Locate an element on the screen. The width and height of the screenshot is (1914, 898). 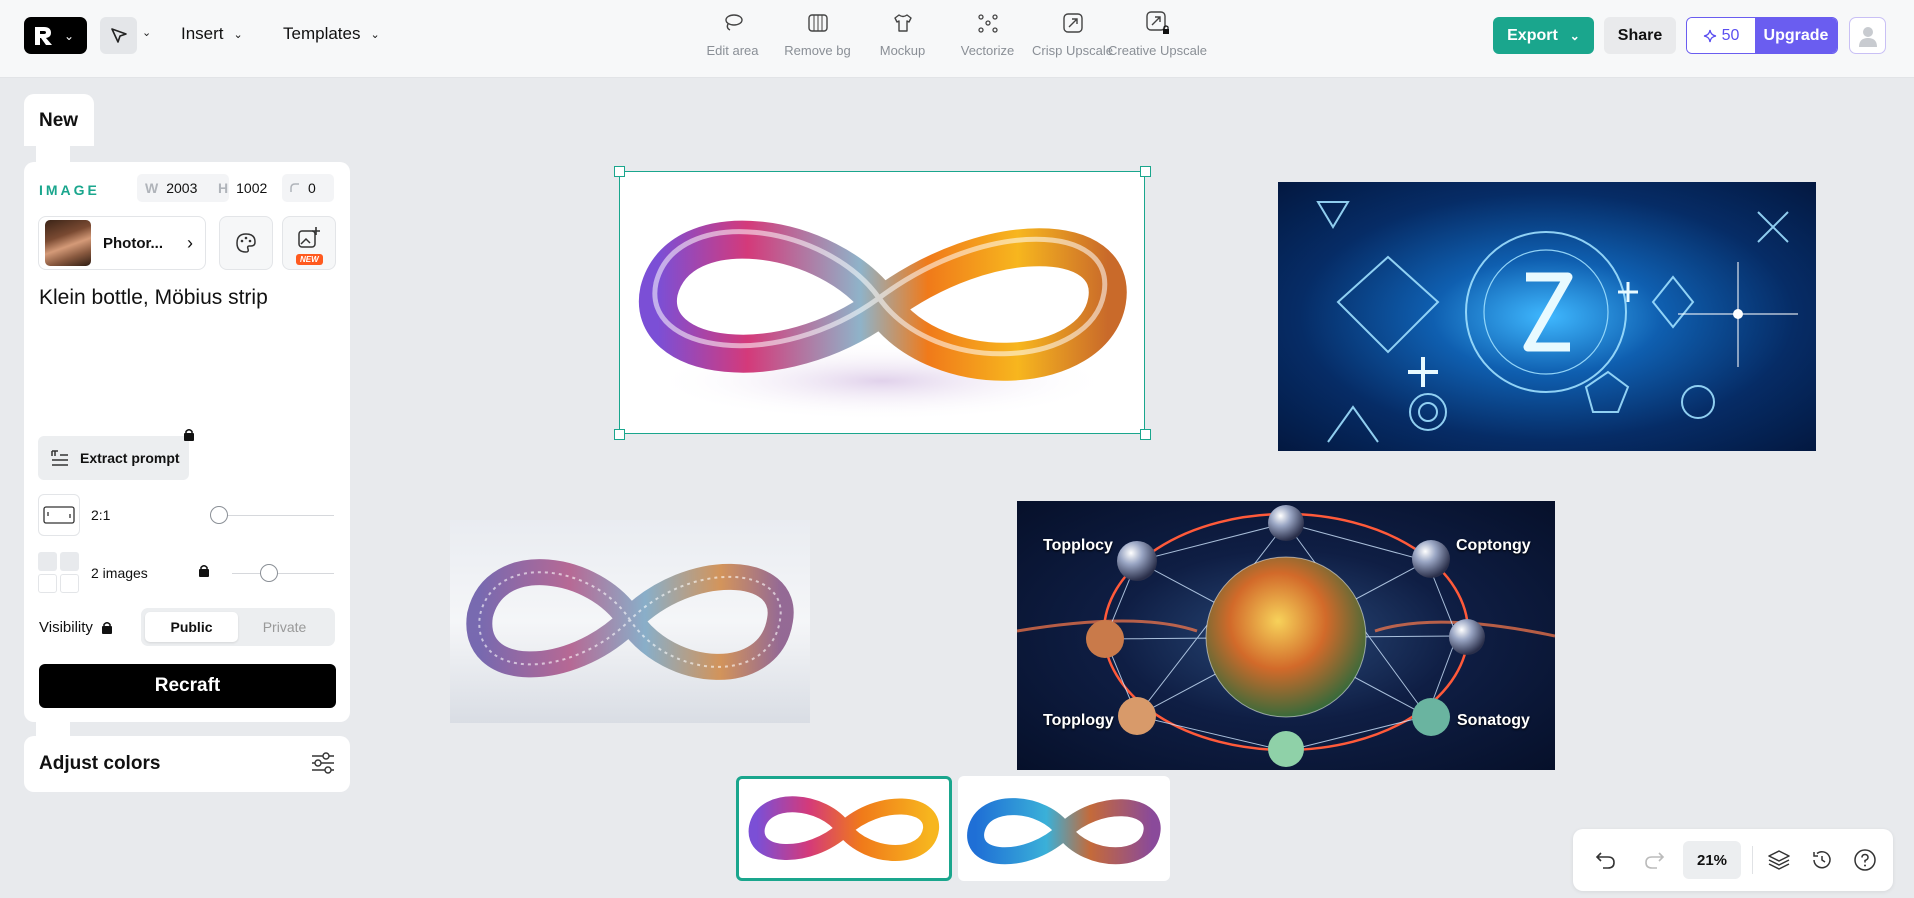
canvas-image-math-symbols is located at coordinates (1547, 316).